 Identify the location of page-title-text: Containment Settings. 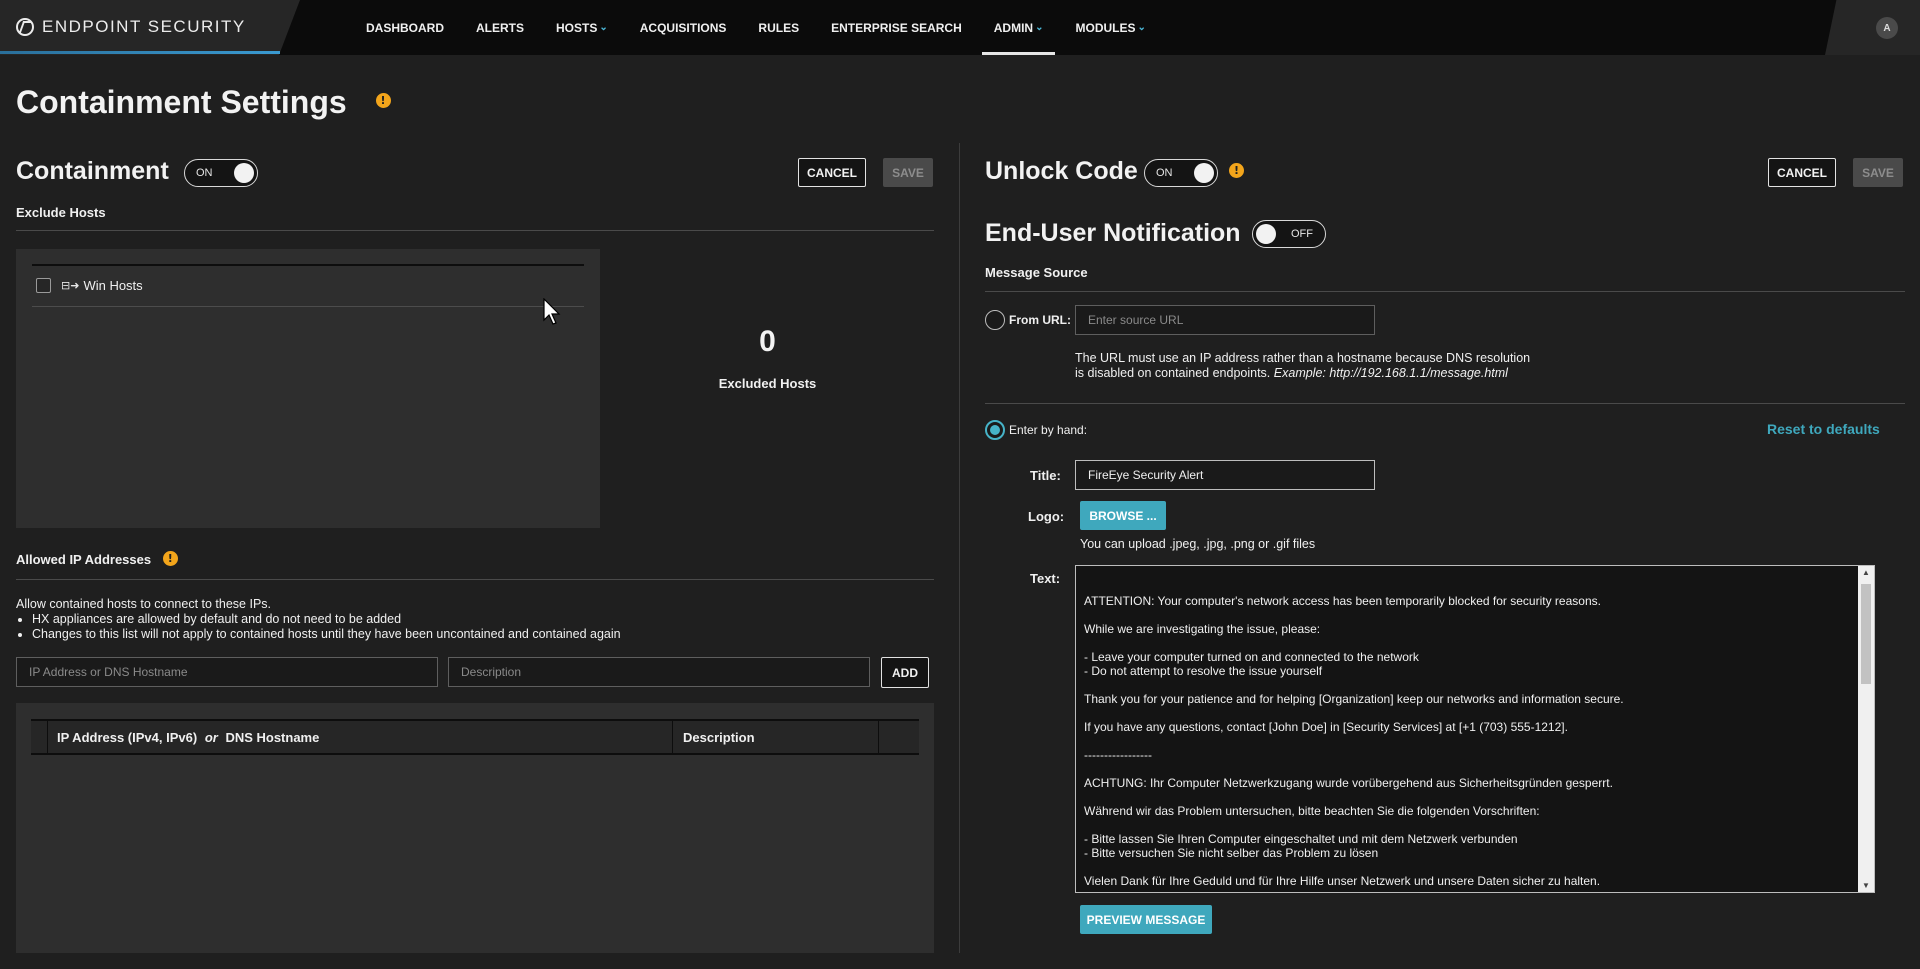
(181, 102).